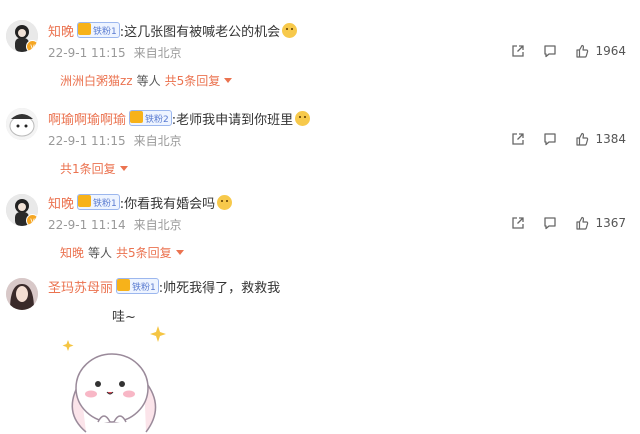 This screenshot has width=640, height=434. Describe the element at coordinates (219, 288) in the screenshot. I see `comment-text: :帅死我得了，救救我` at that location.